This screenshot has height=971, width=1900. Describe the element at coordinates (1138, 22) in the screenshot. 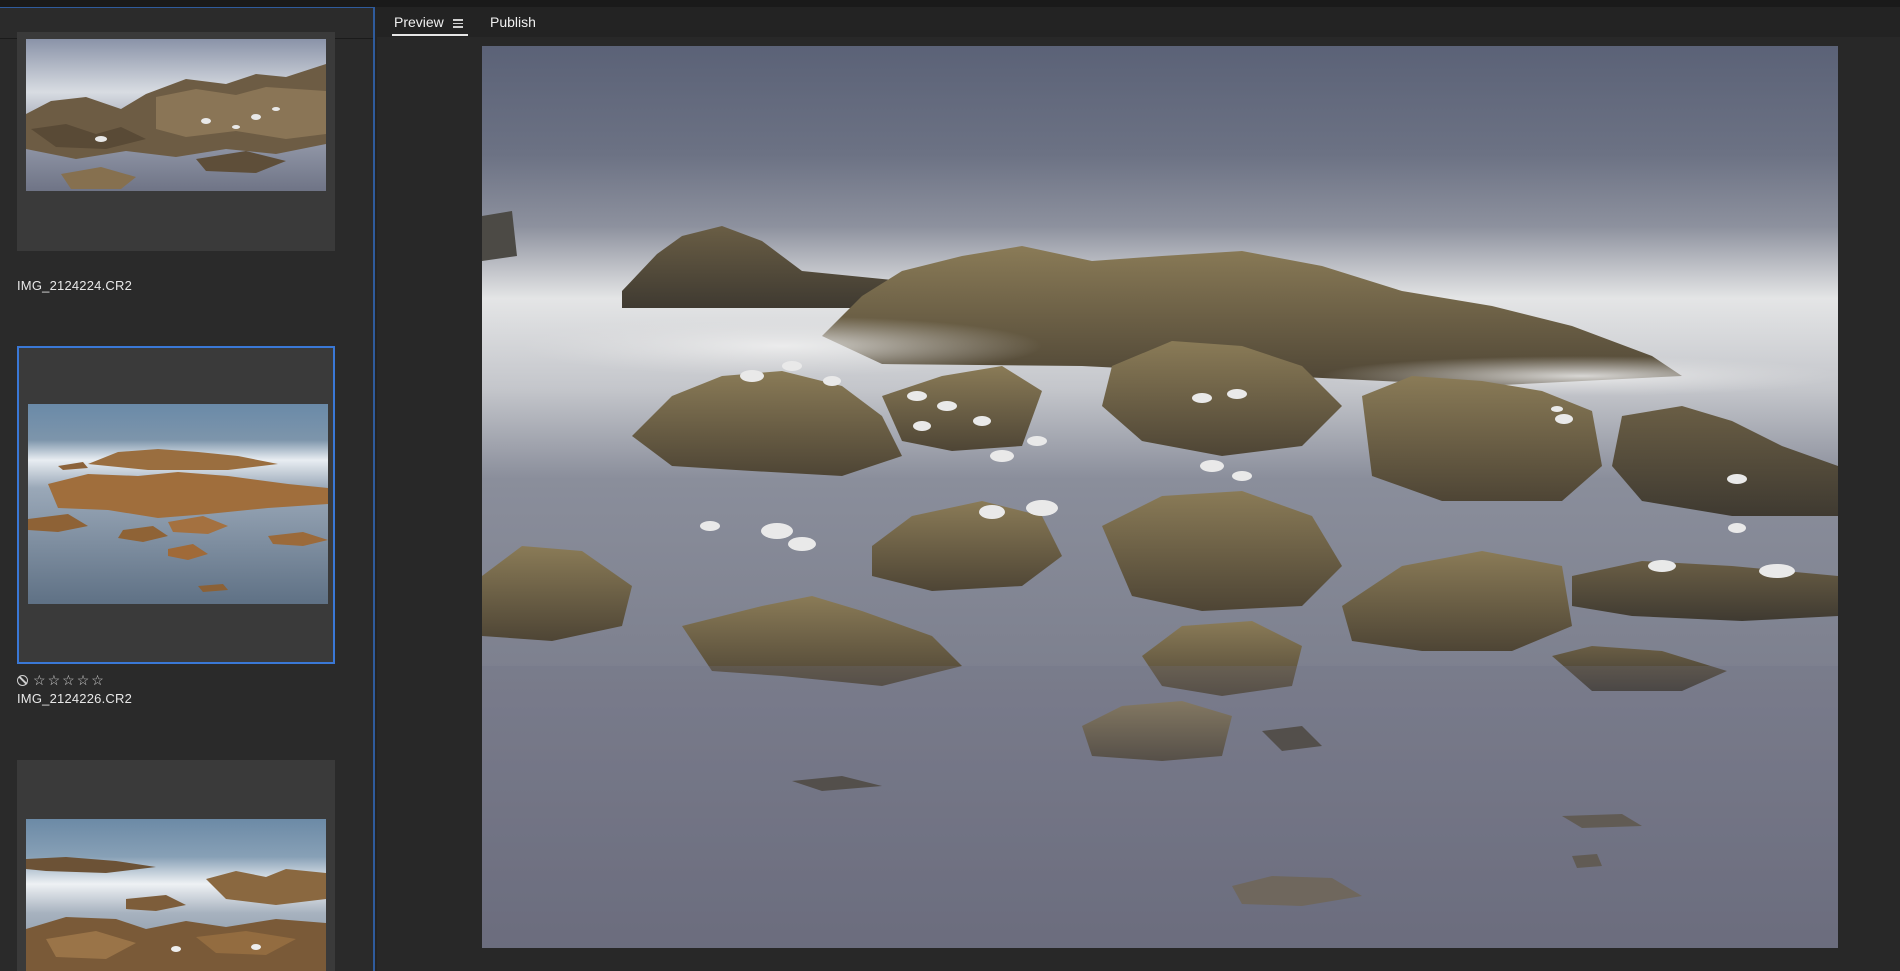

I see `view-tab-bar: Preview Publish` at that location.